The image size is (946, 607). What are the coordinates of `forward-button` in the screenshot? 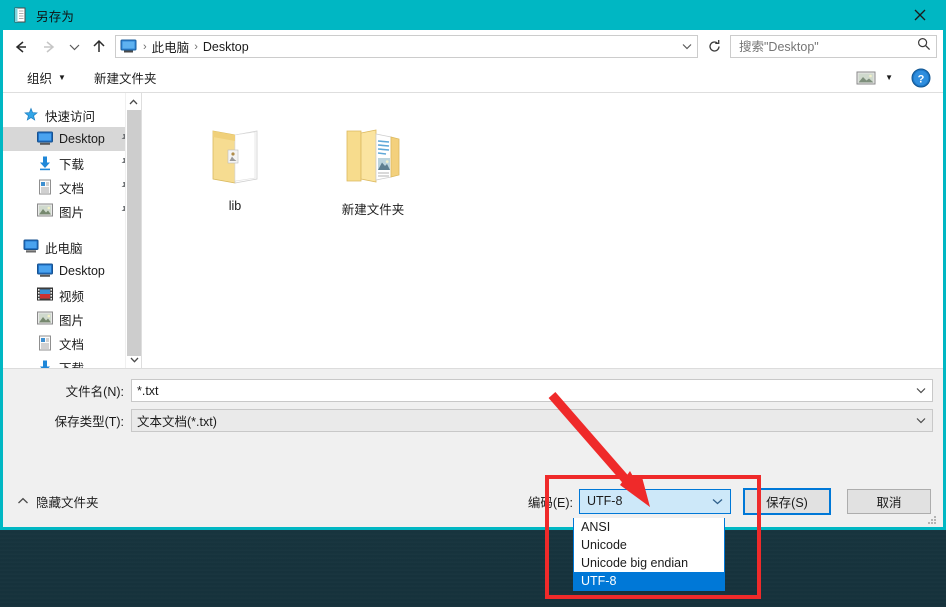 It's located at (49, 47).